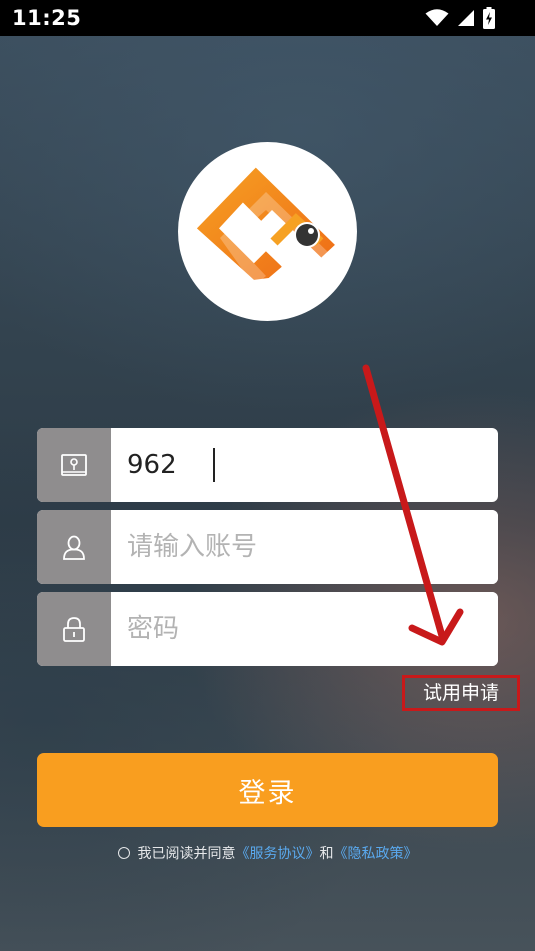 This screenshot has height=951, width=535. What do you see at coordinates (466, 18) in the screenshot?
I see `signal-icon` at bounding box center [466, 18].